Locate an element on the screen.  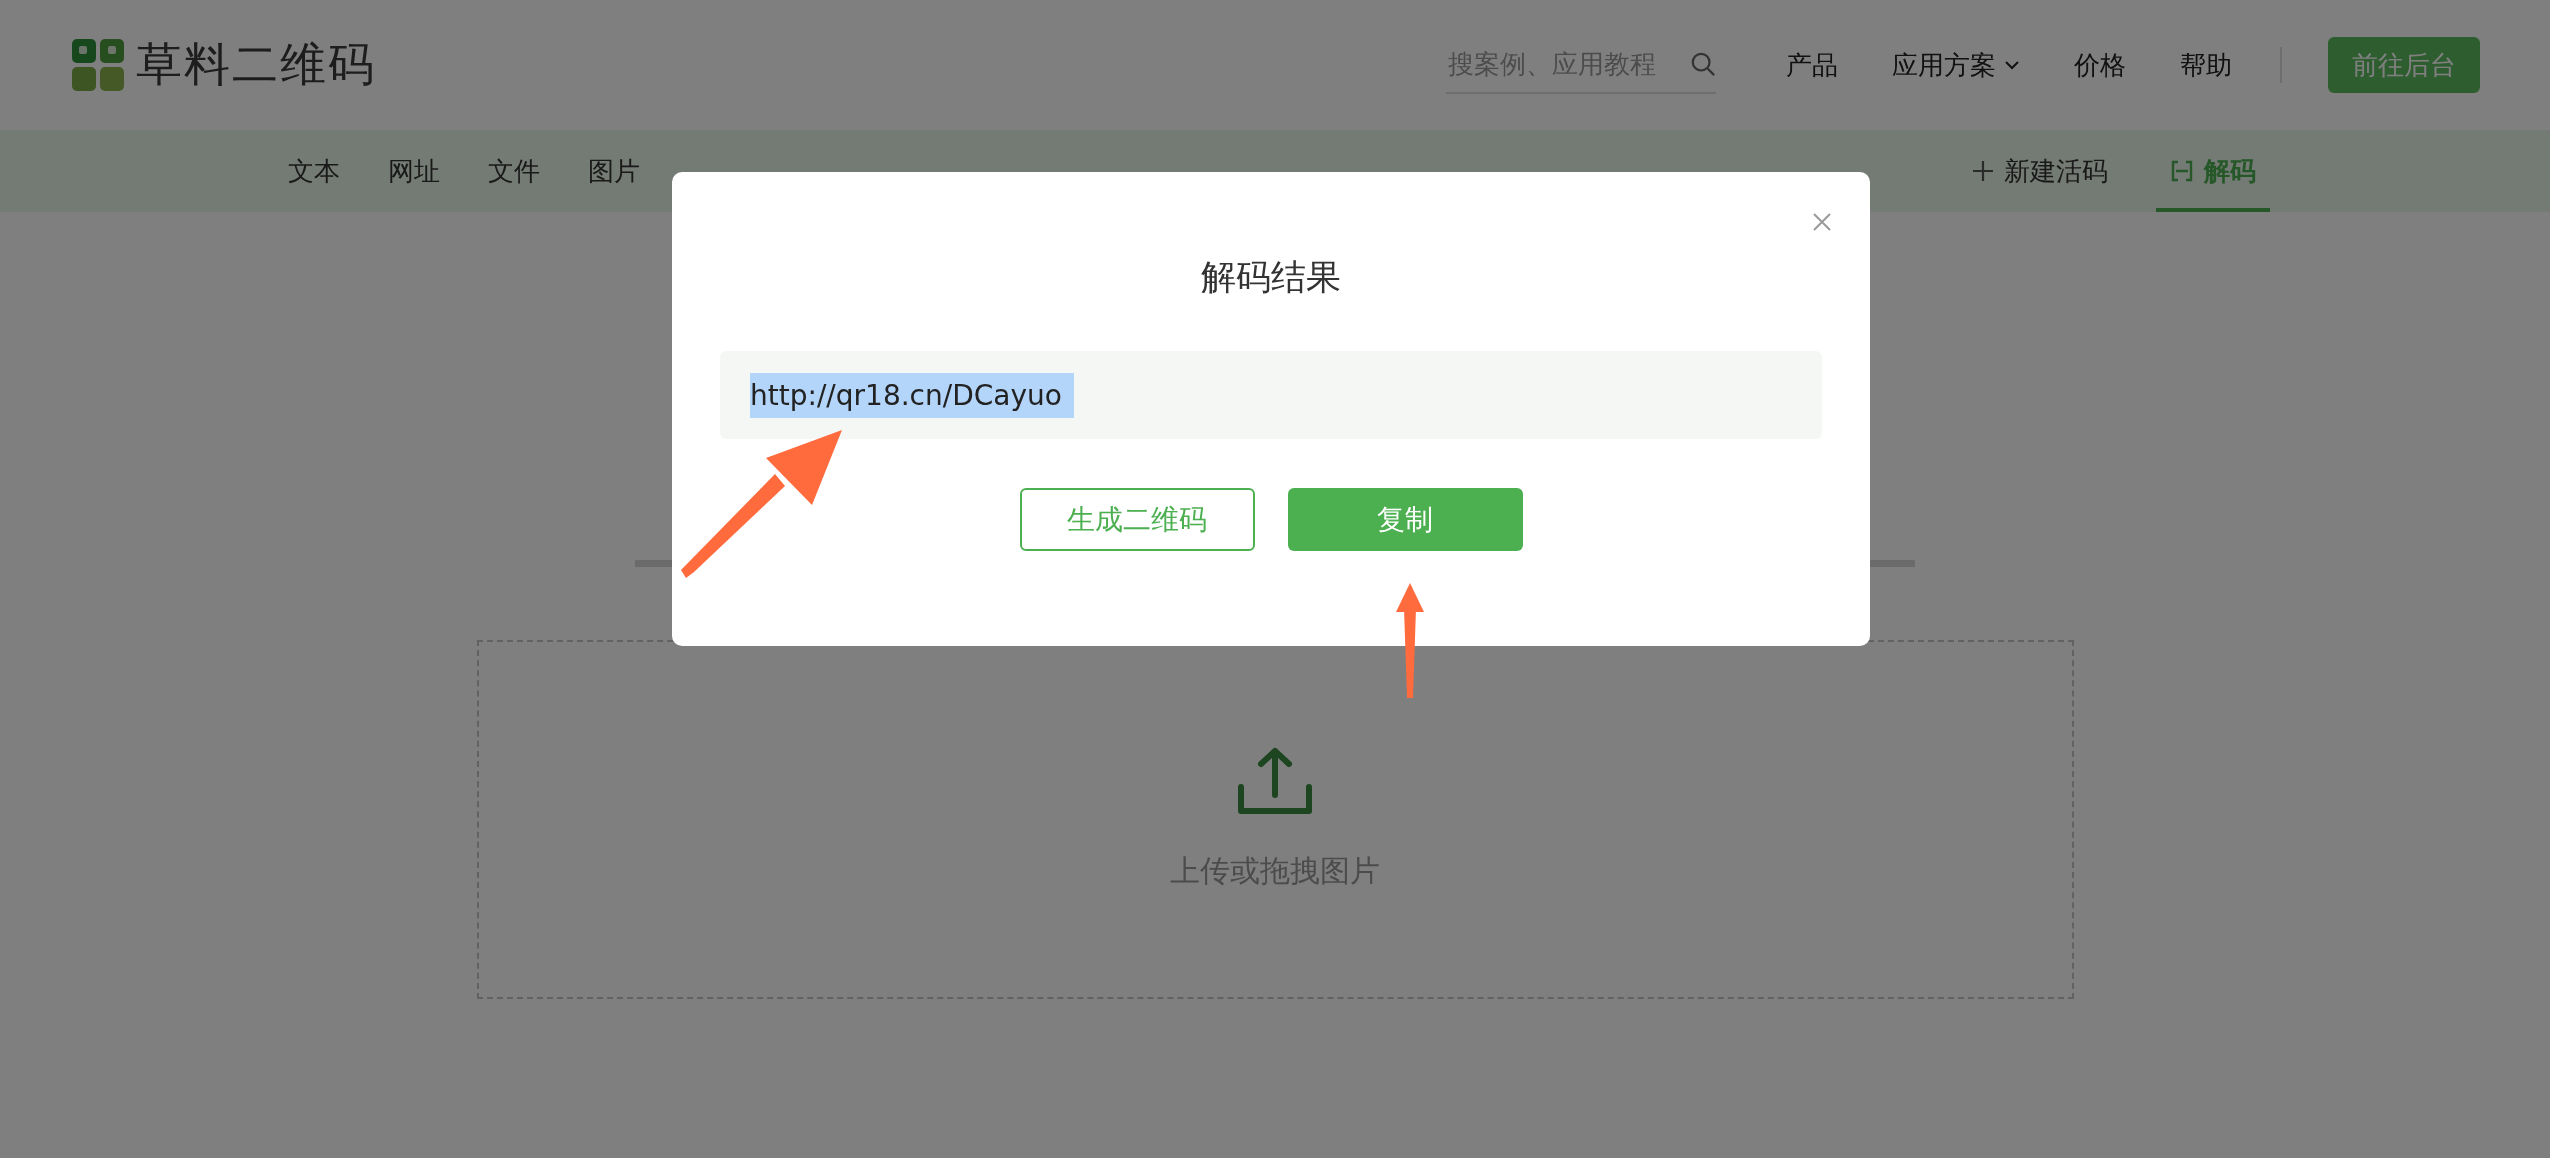
copy-button: 复制 is located at coordinates (1405, 519).